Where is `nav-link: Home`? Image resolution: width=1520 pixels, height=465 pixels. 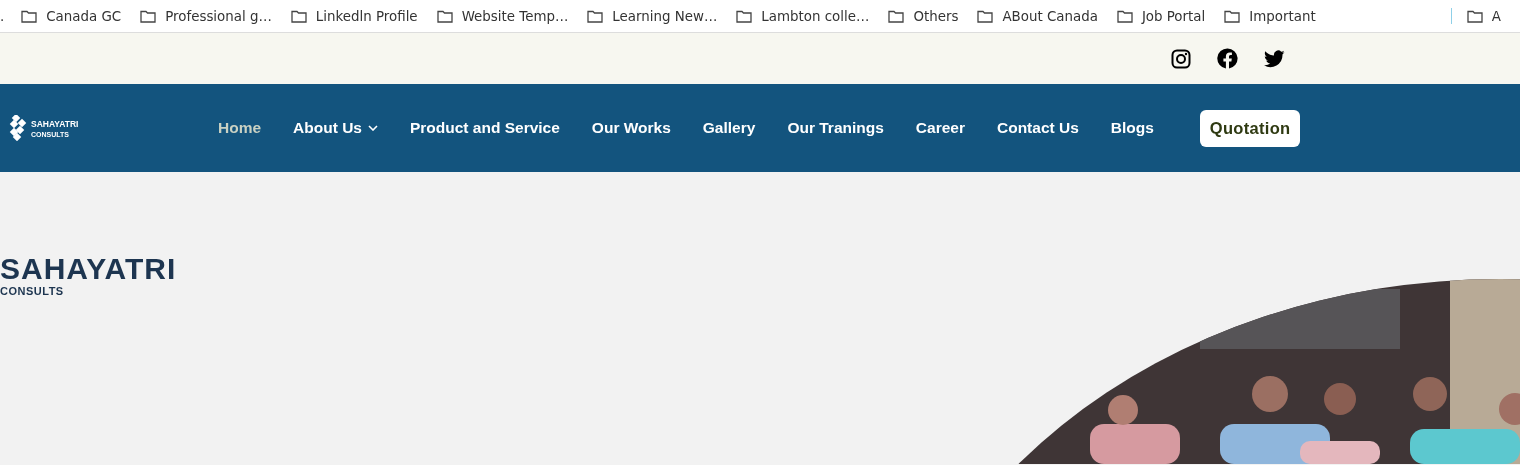
nav-link: Home is located at coordinates (240, 128).